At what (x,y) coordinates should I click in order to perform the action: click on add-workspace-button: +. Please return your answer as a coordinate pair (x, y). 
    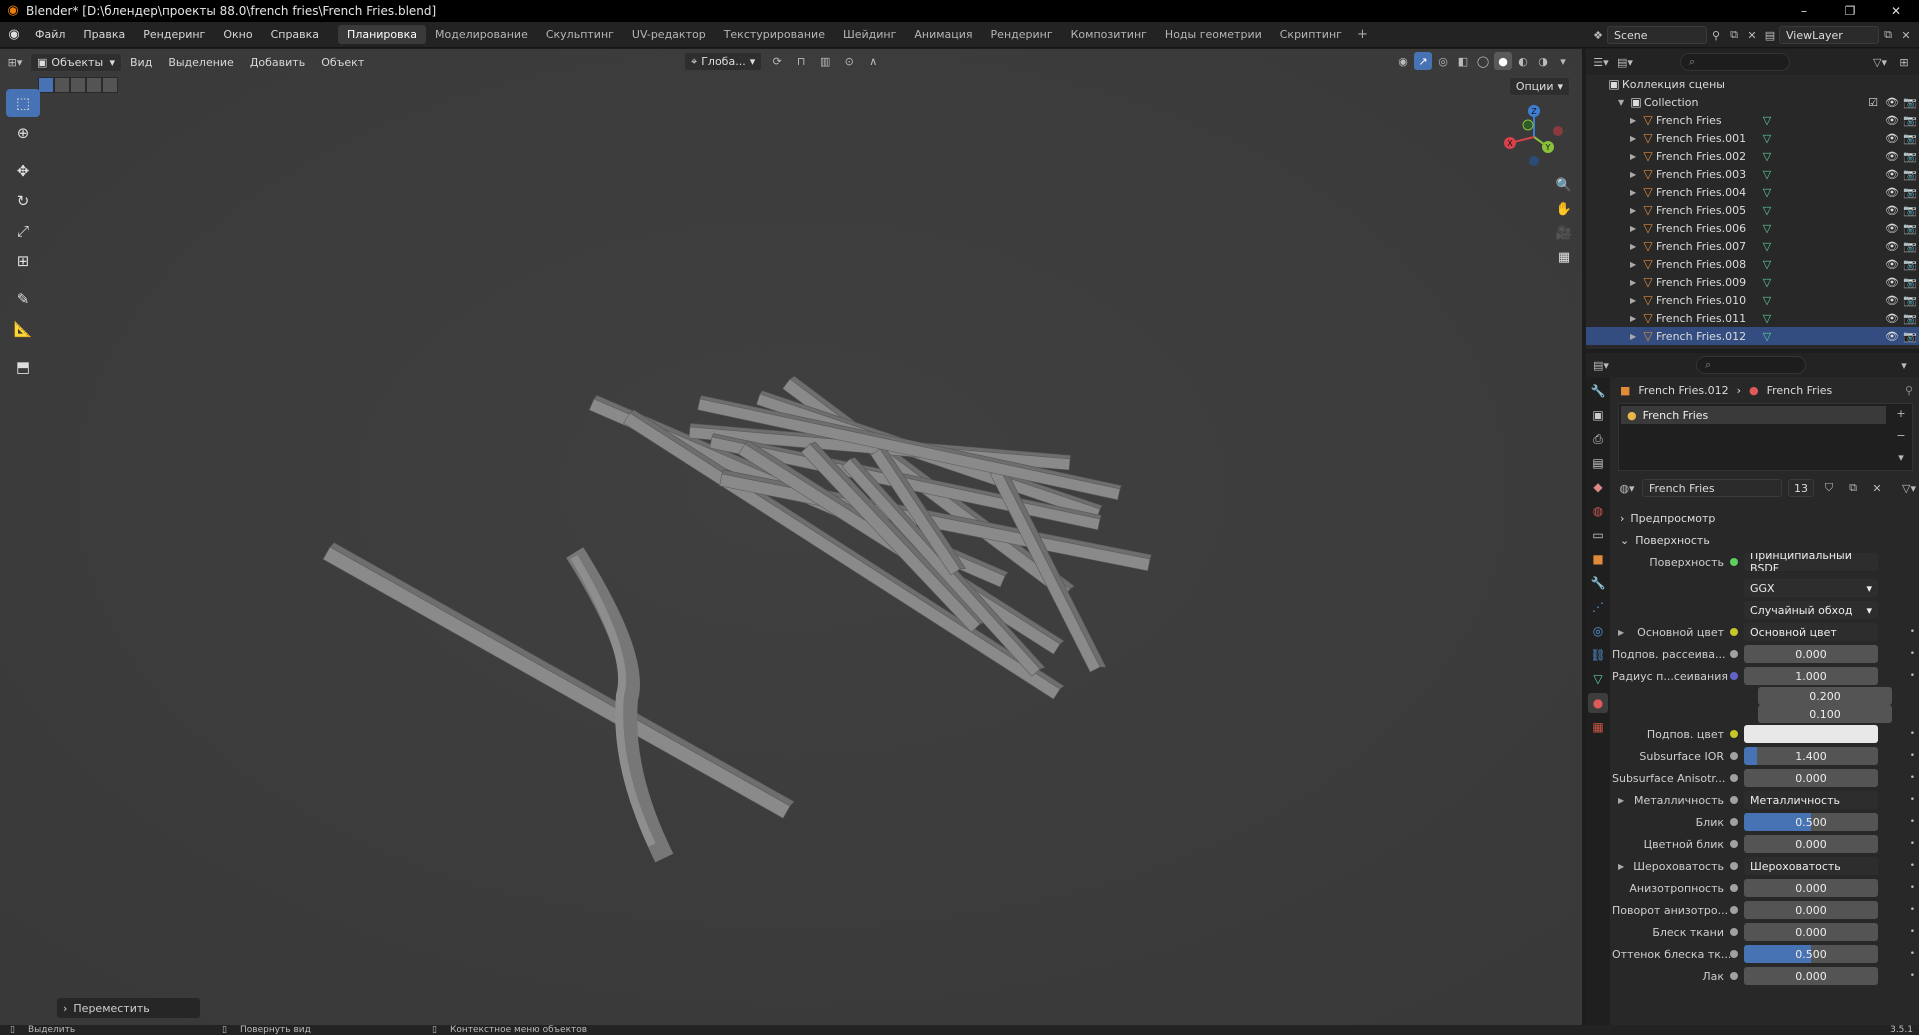
    Looking at the image, I should click on (1362, 34).